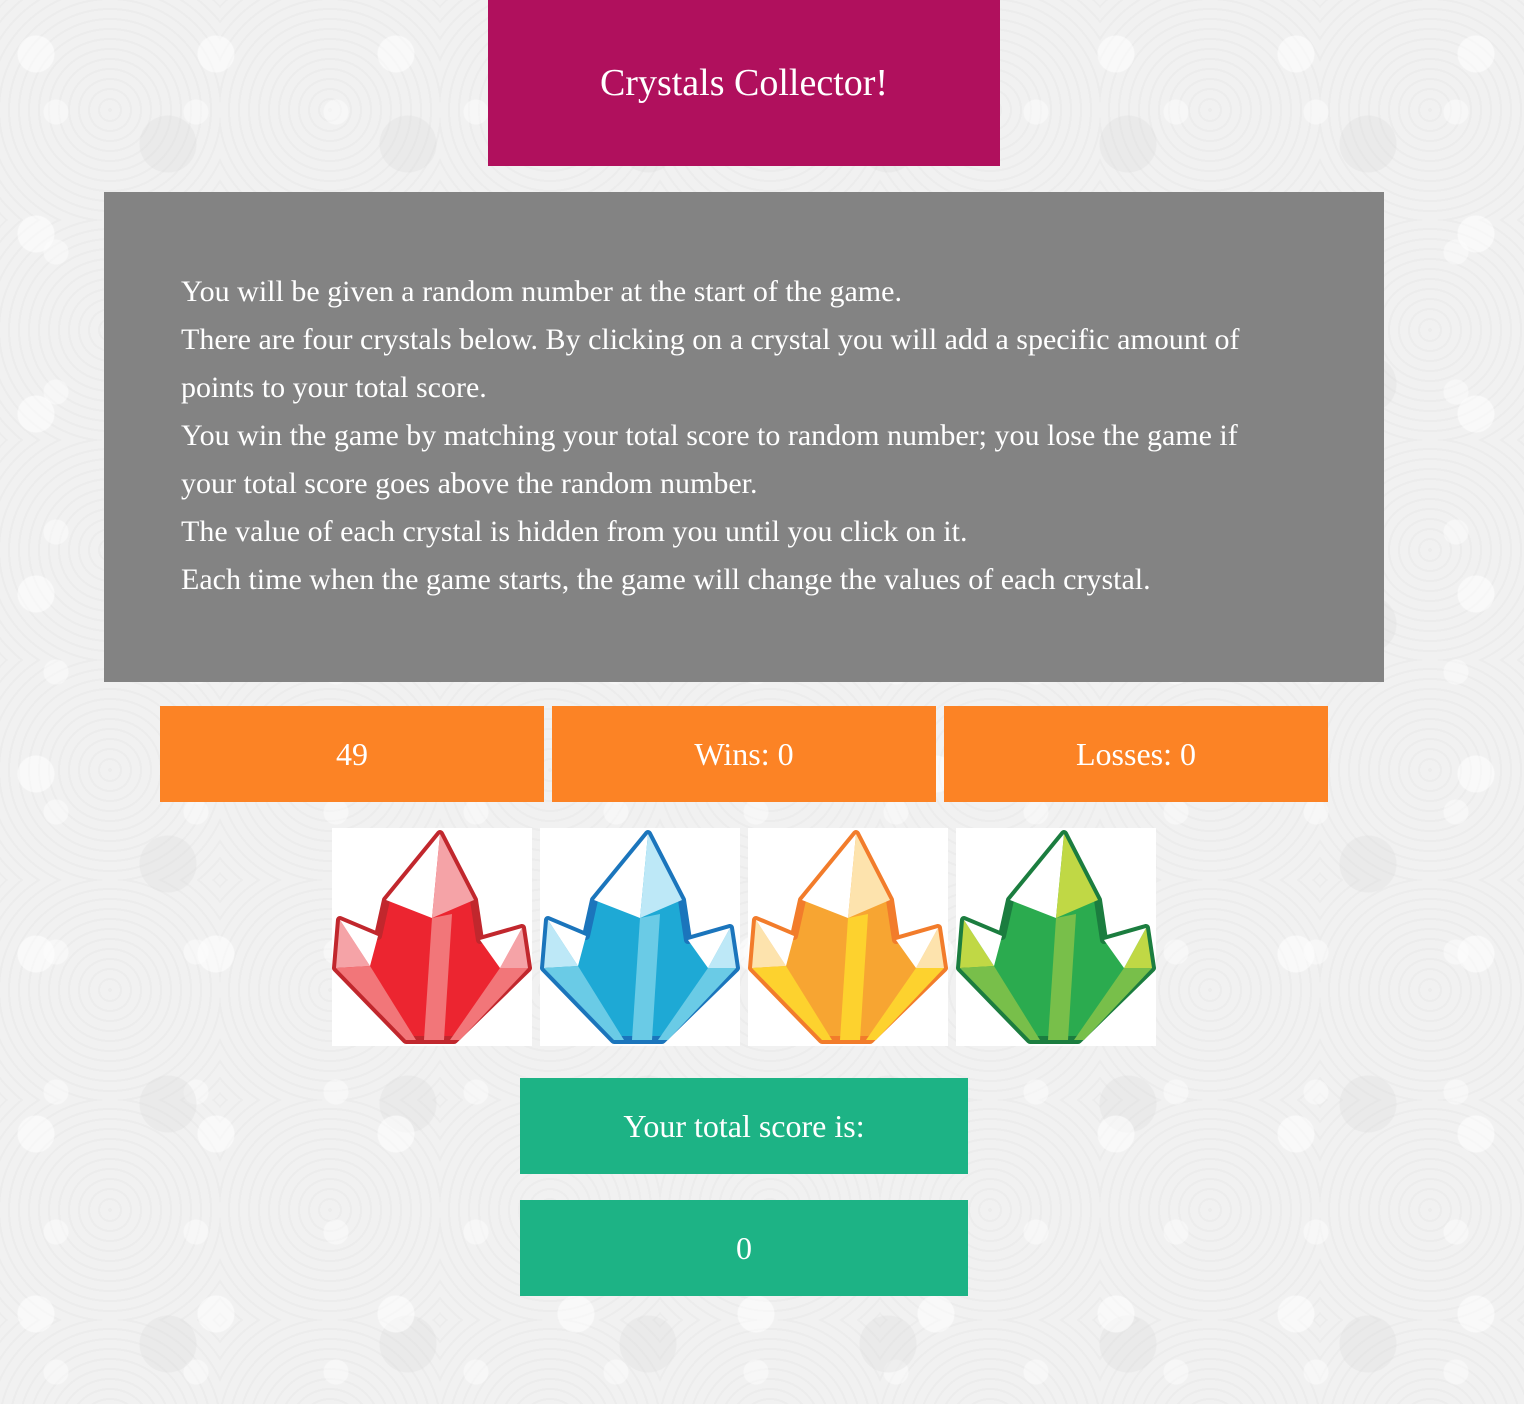 Image resolution: width=1524 pixels, height=1404 pixels. Describe the element at coordinates (744, 1248) in the screenshot. I see `total-score: 0` at that location.